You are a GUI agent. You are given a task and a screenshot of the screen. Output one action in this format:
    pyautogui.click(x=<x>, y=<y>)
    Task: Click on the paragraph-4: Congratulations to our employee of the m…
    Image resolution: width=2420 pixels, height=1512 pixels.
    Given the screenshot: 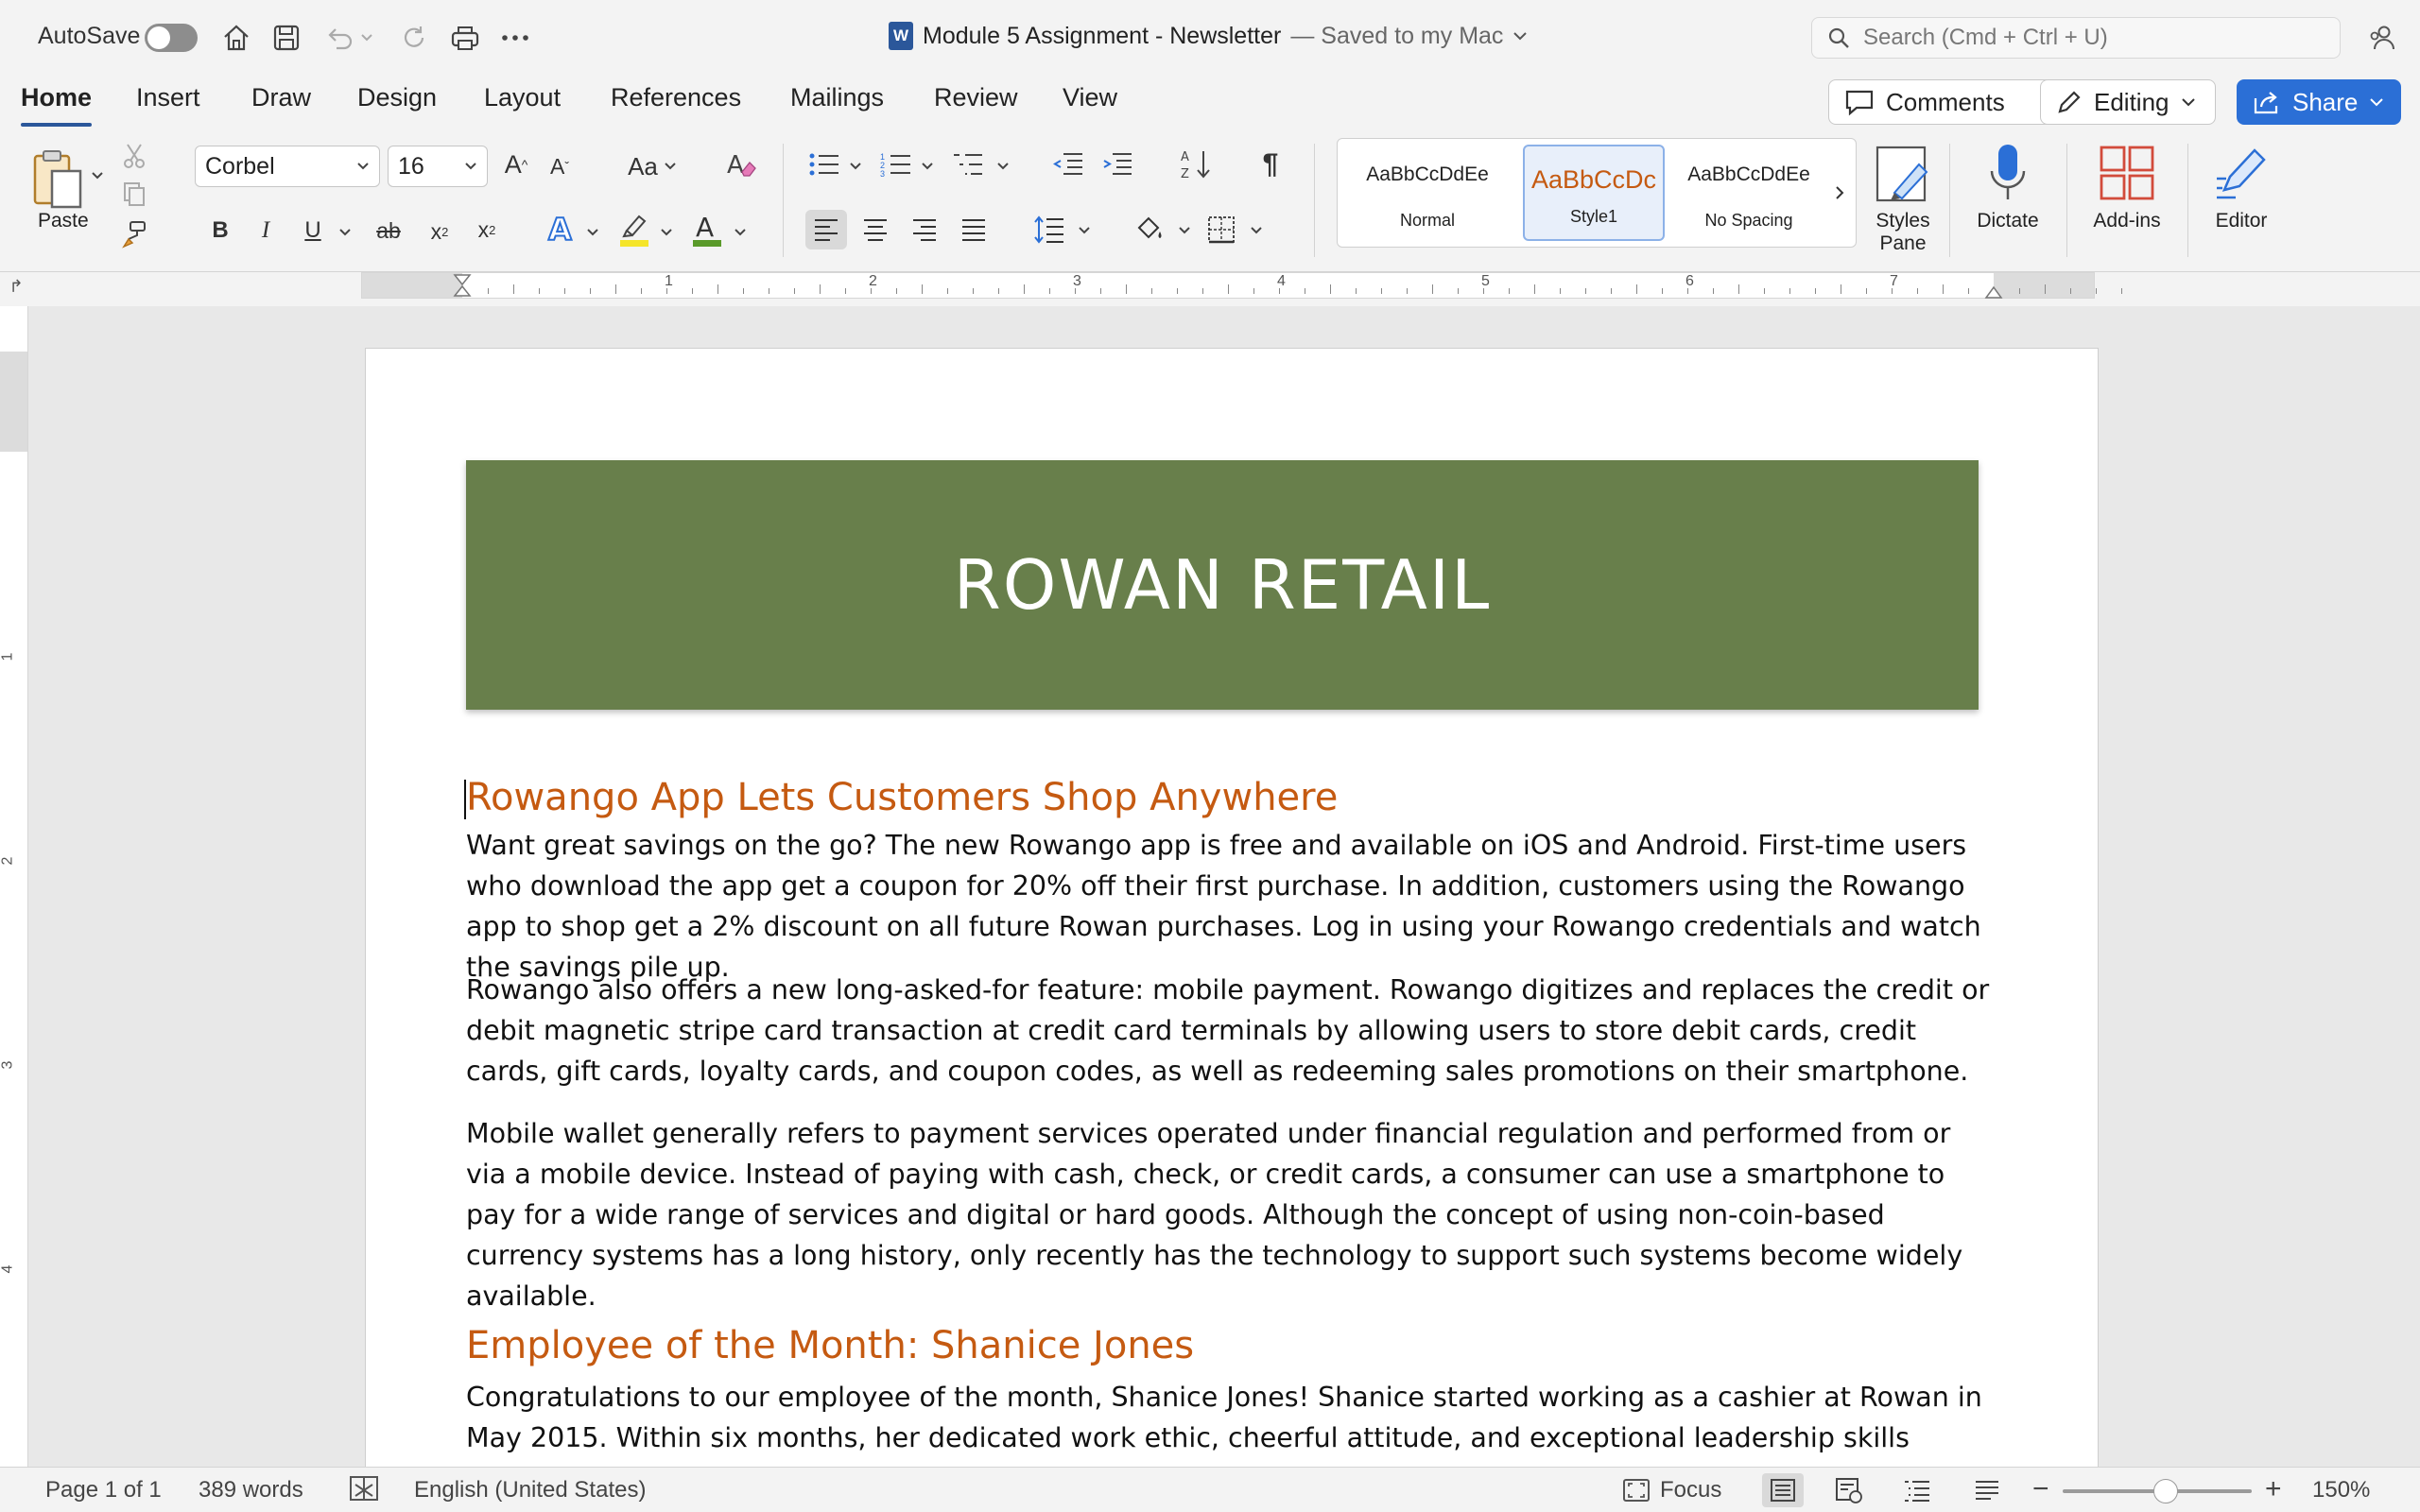 What is the action you would take?
    pyautogui.click(x=1231, y=1422)
    